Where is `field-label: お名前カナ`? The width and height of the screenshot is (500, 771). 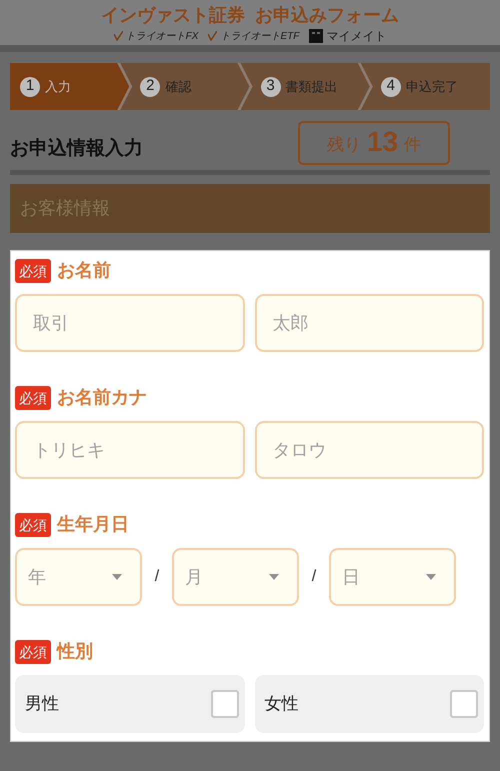 field-label: お名前カナ is located at coordinates (102, 397).